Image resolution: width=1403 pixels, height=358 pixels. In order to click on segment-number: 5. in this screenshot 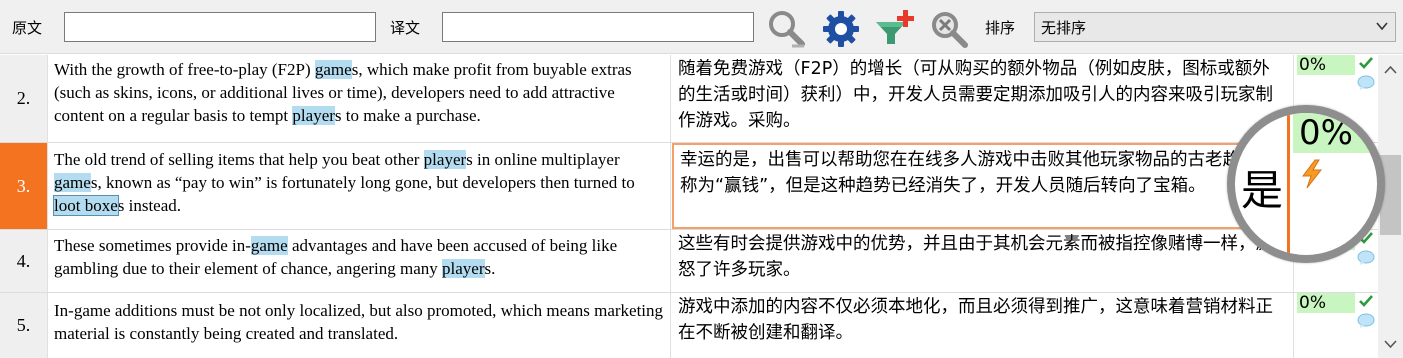, I will do `click(24, 325)`.